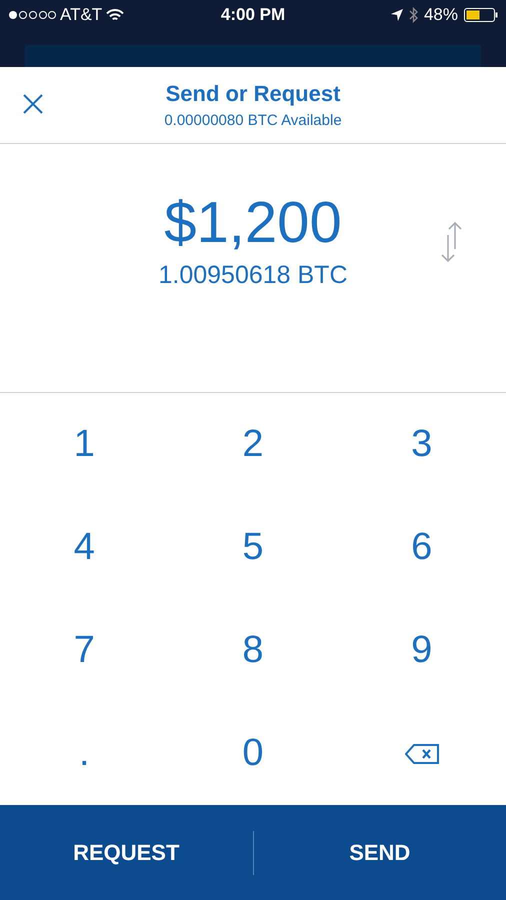 This screenshot has width=506, height=900. I want to click on carrier-name: AT&T, so click(81, 15).